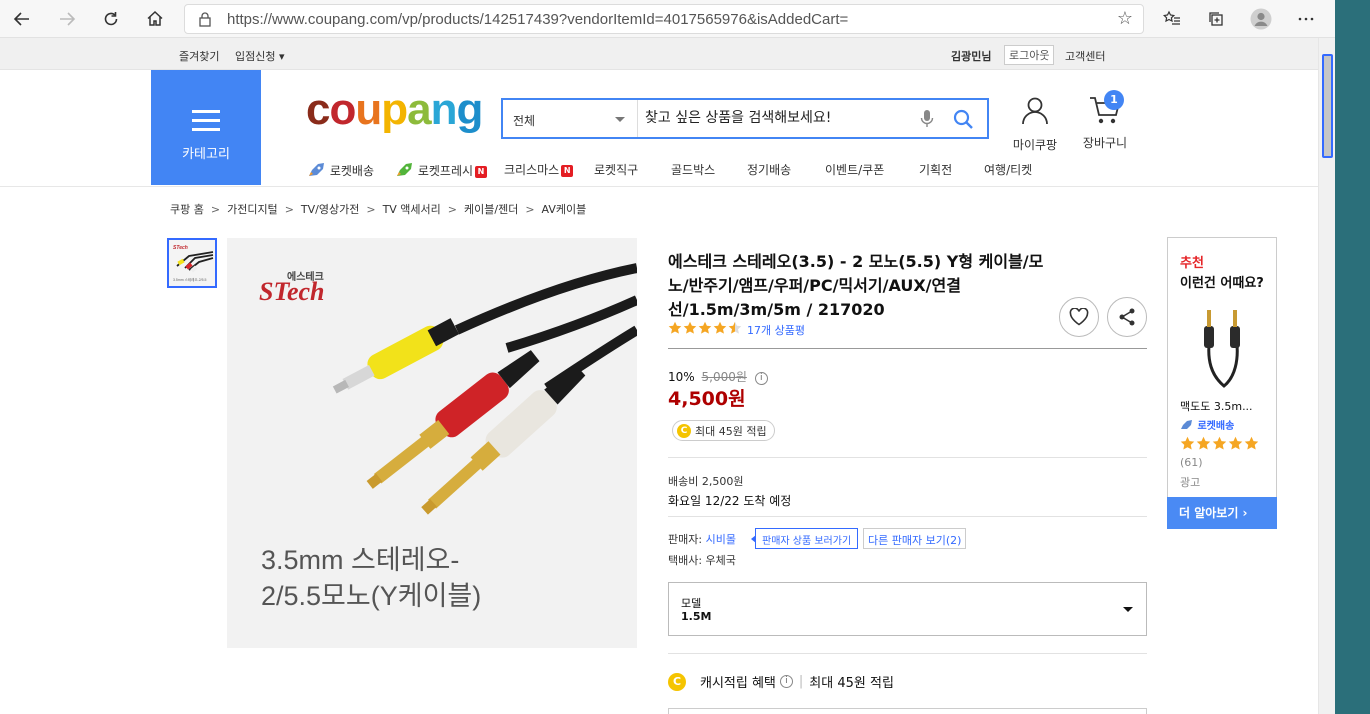 This screenshot has width=1370, height=714. I want to click on search-category-value: 전체, so click(524, 121).